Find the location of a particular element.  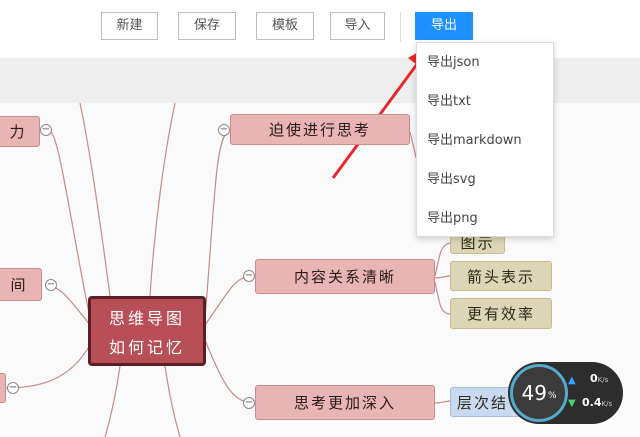

cpu-percent-sign: % is located at coordinates (552, 396).